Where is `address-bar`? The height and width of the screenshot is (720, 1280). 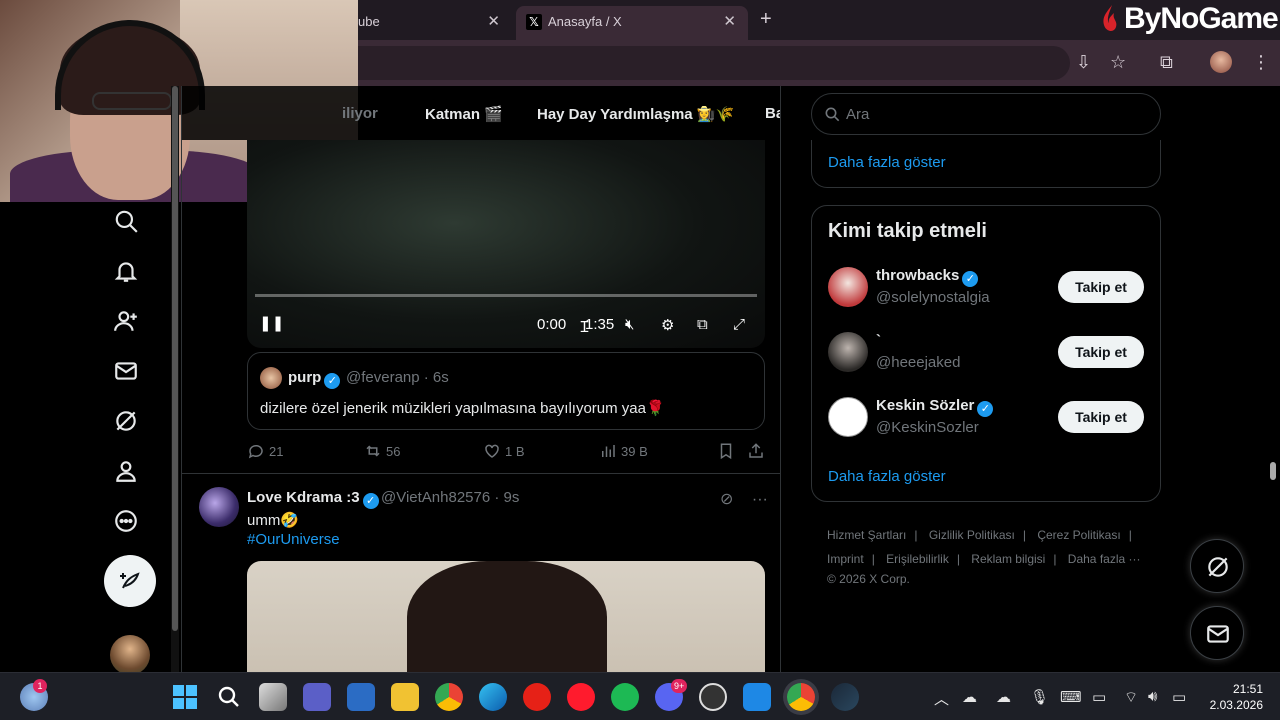 address-bar is located at coordinates (655, 63).